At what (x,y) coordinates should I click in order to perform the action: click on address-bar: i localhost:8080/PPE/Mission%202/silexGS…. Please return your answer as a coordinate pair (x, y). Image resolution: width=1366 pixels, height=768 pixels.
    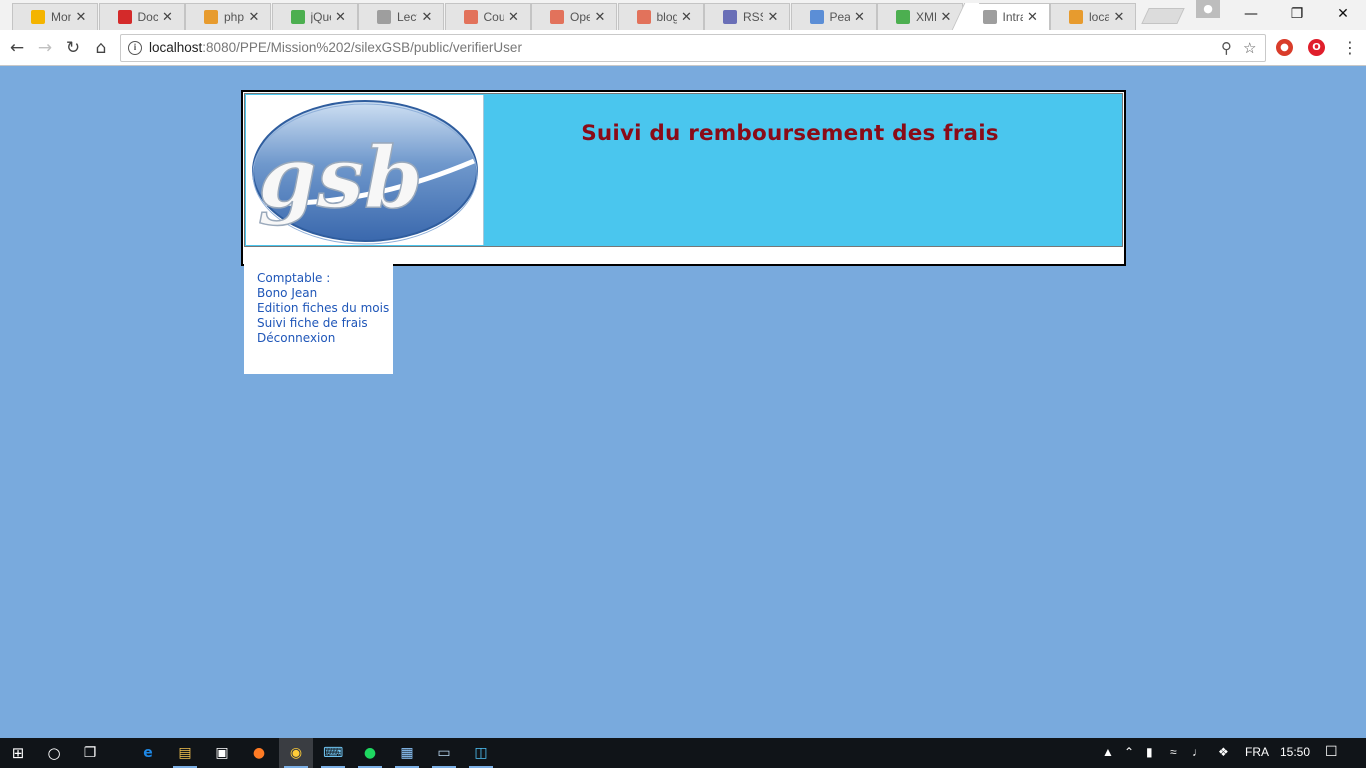
    Looking at the image, I should click on (693, 48).